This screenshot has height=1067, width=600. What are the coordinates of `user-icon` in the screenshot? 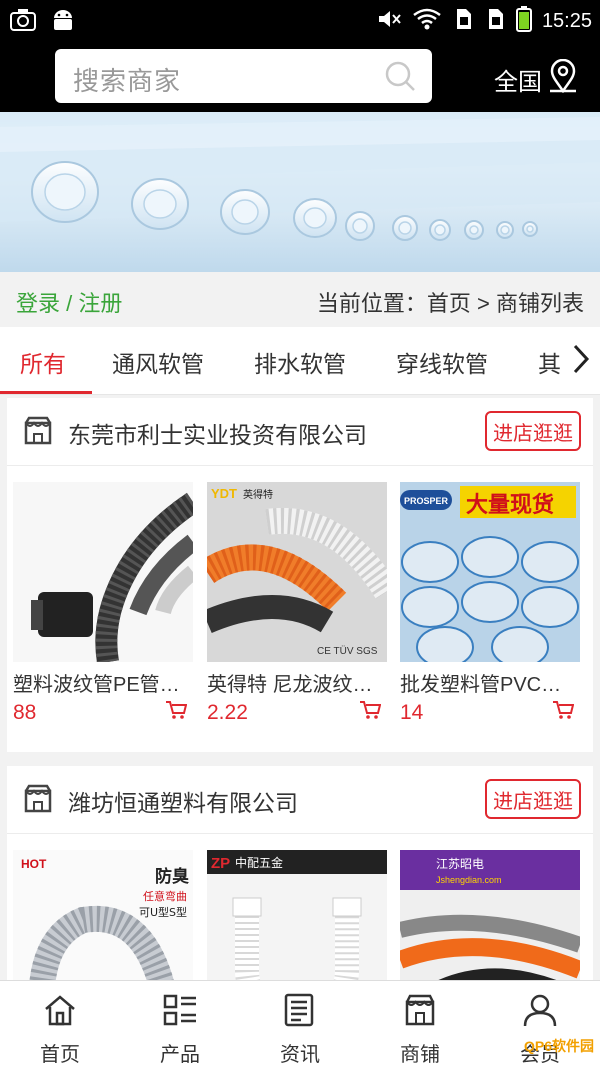 It's located at (540, 1012).